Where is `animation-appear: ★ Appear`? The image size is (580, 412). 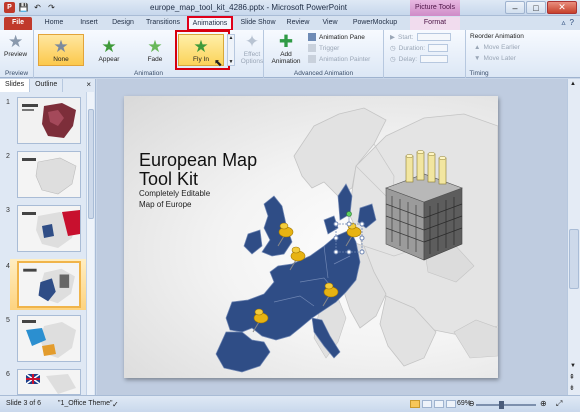
animation-appear: ★ Appear is located at coordinates (109, 50).